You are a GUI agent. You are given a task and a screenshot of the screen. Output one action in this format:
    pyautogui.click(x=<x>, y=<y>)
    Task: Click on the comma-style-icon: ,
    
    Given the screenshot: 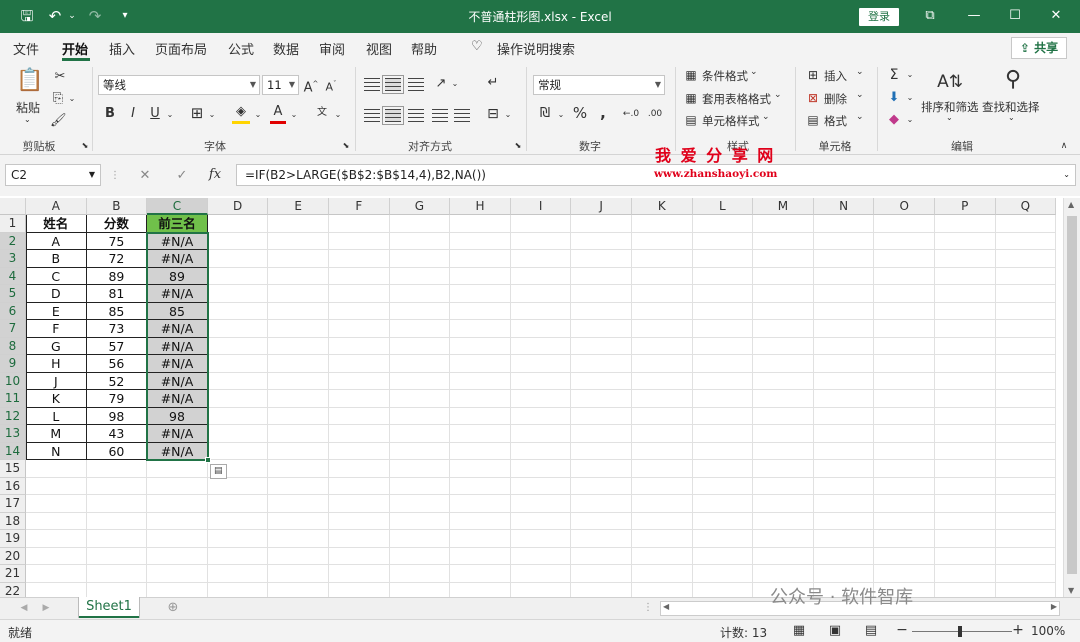 What is the action you would take?
    pyautogui.click(x=603, y=113)
    